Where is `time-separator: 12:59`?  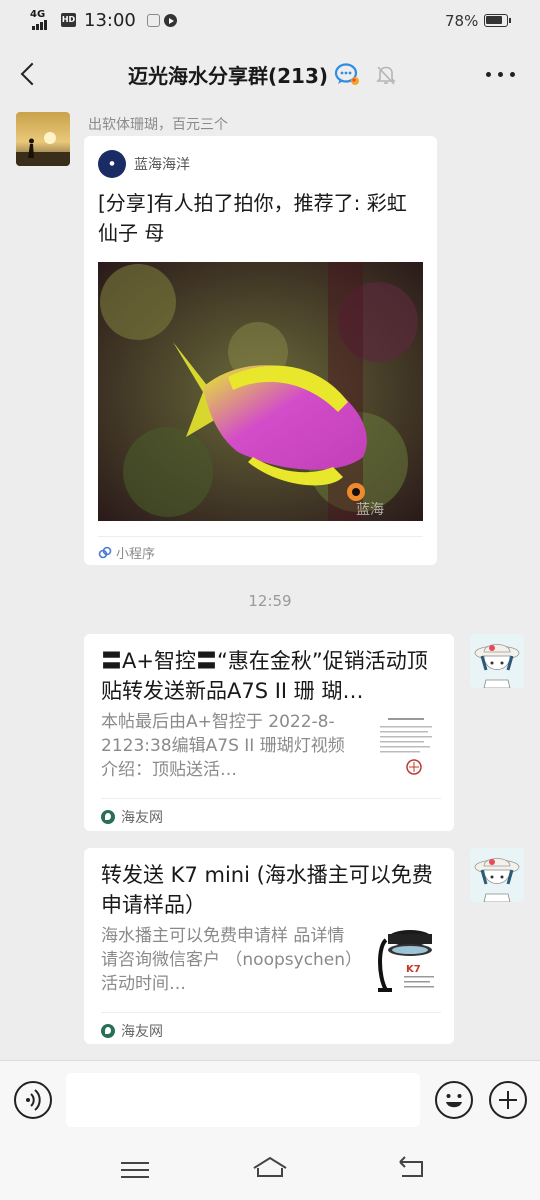
time-separator: 12:59 is located at coordinates (270, 601).